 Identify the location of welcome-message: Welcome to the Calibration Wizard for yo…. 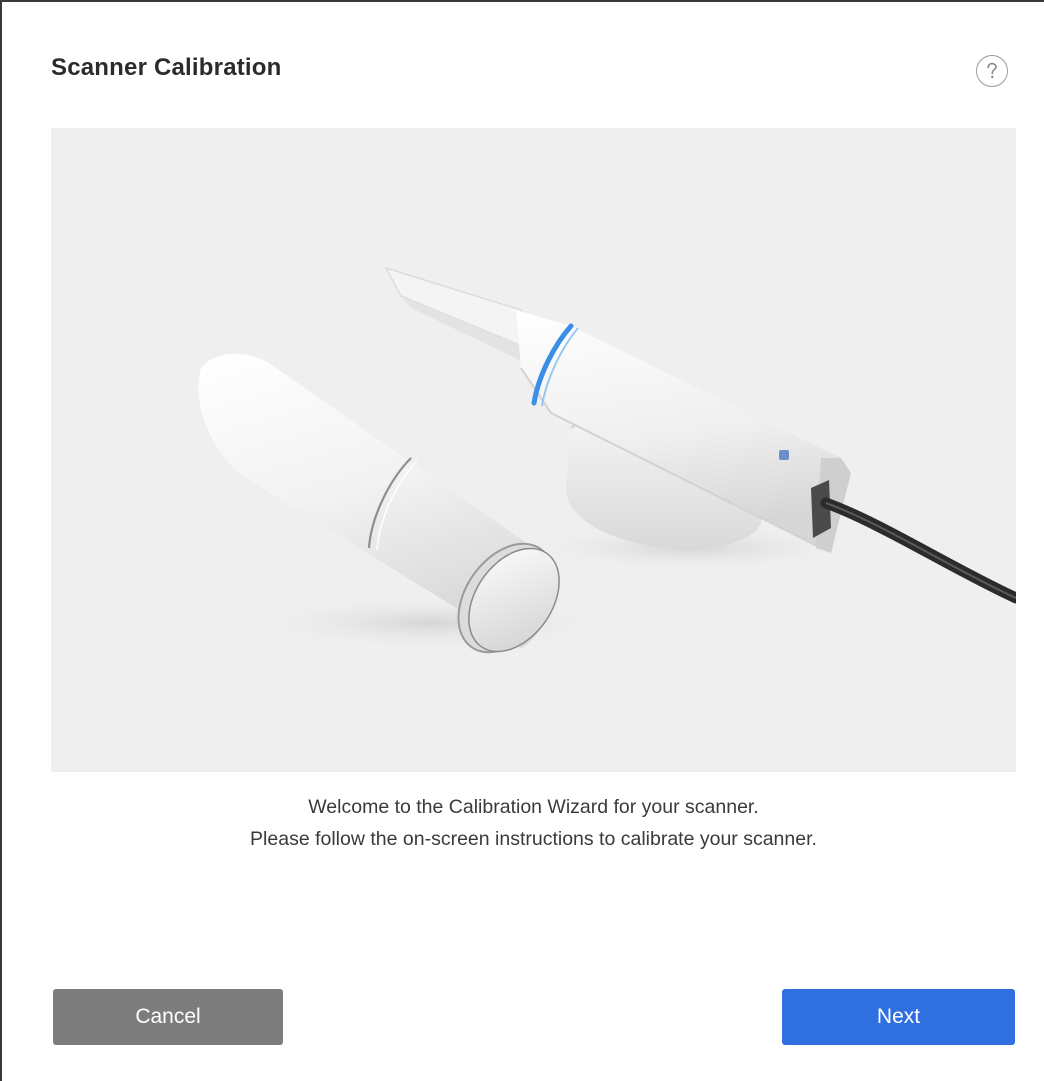
(533, 807).